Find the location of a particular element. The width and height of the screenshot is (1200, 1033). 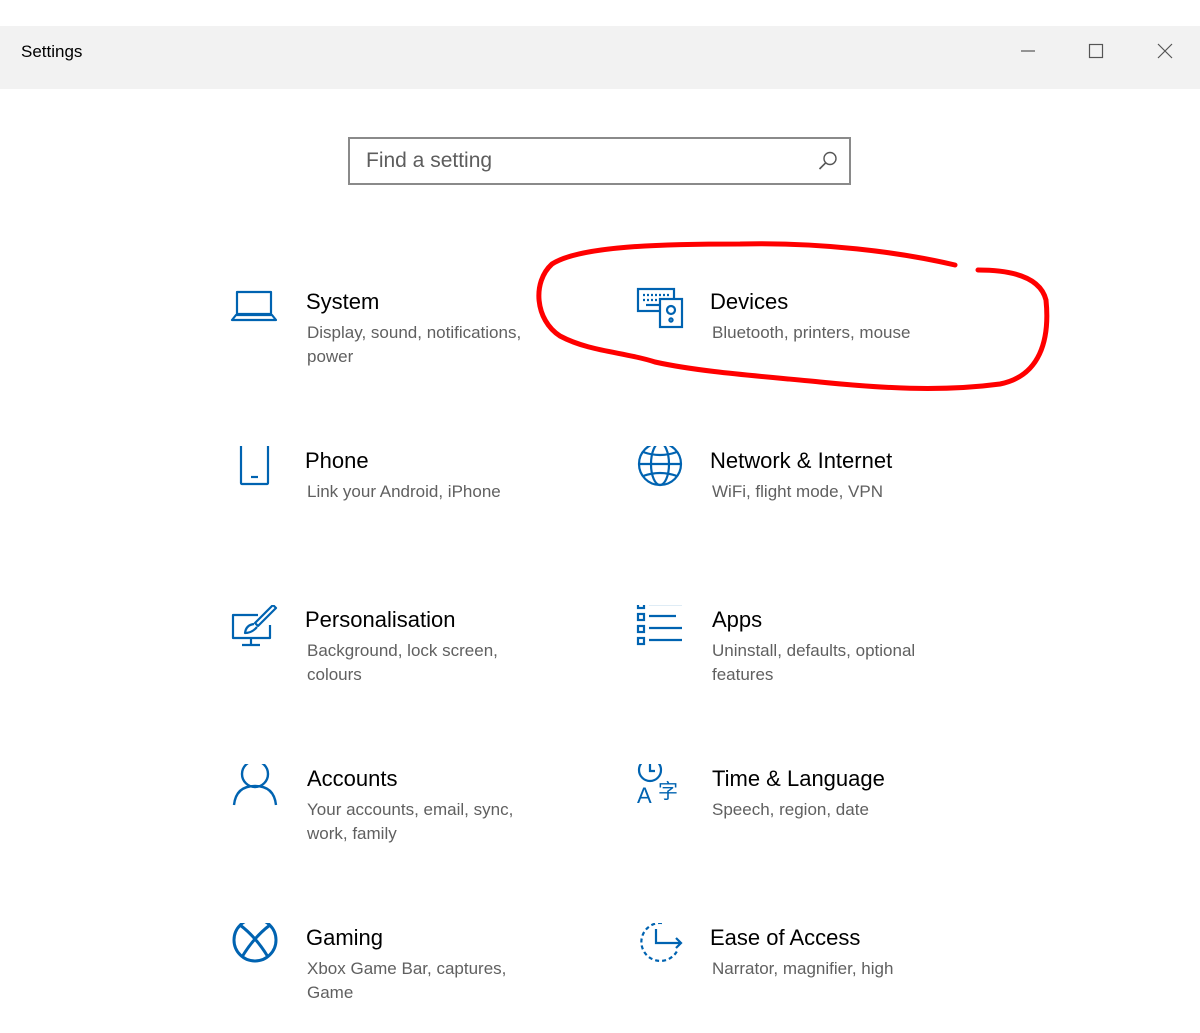

category-time-language: A 字 Time & Language Speech, region, date is located at coordinates (806, 819).